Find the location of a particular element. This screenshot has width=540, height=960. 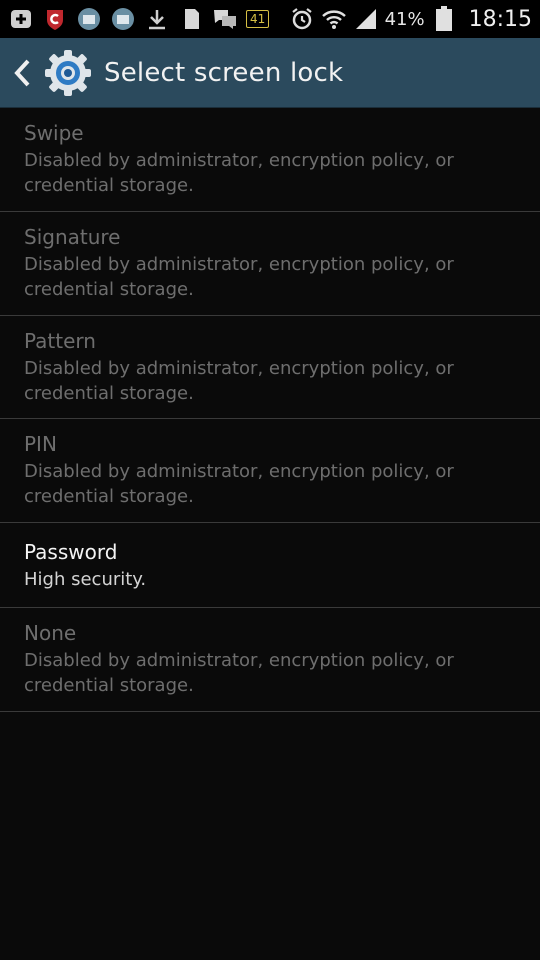

page-title: Select screen lock is located at coordinates (224, 72).